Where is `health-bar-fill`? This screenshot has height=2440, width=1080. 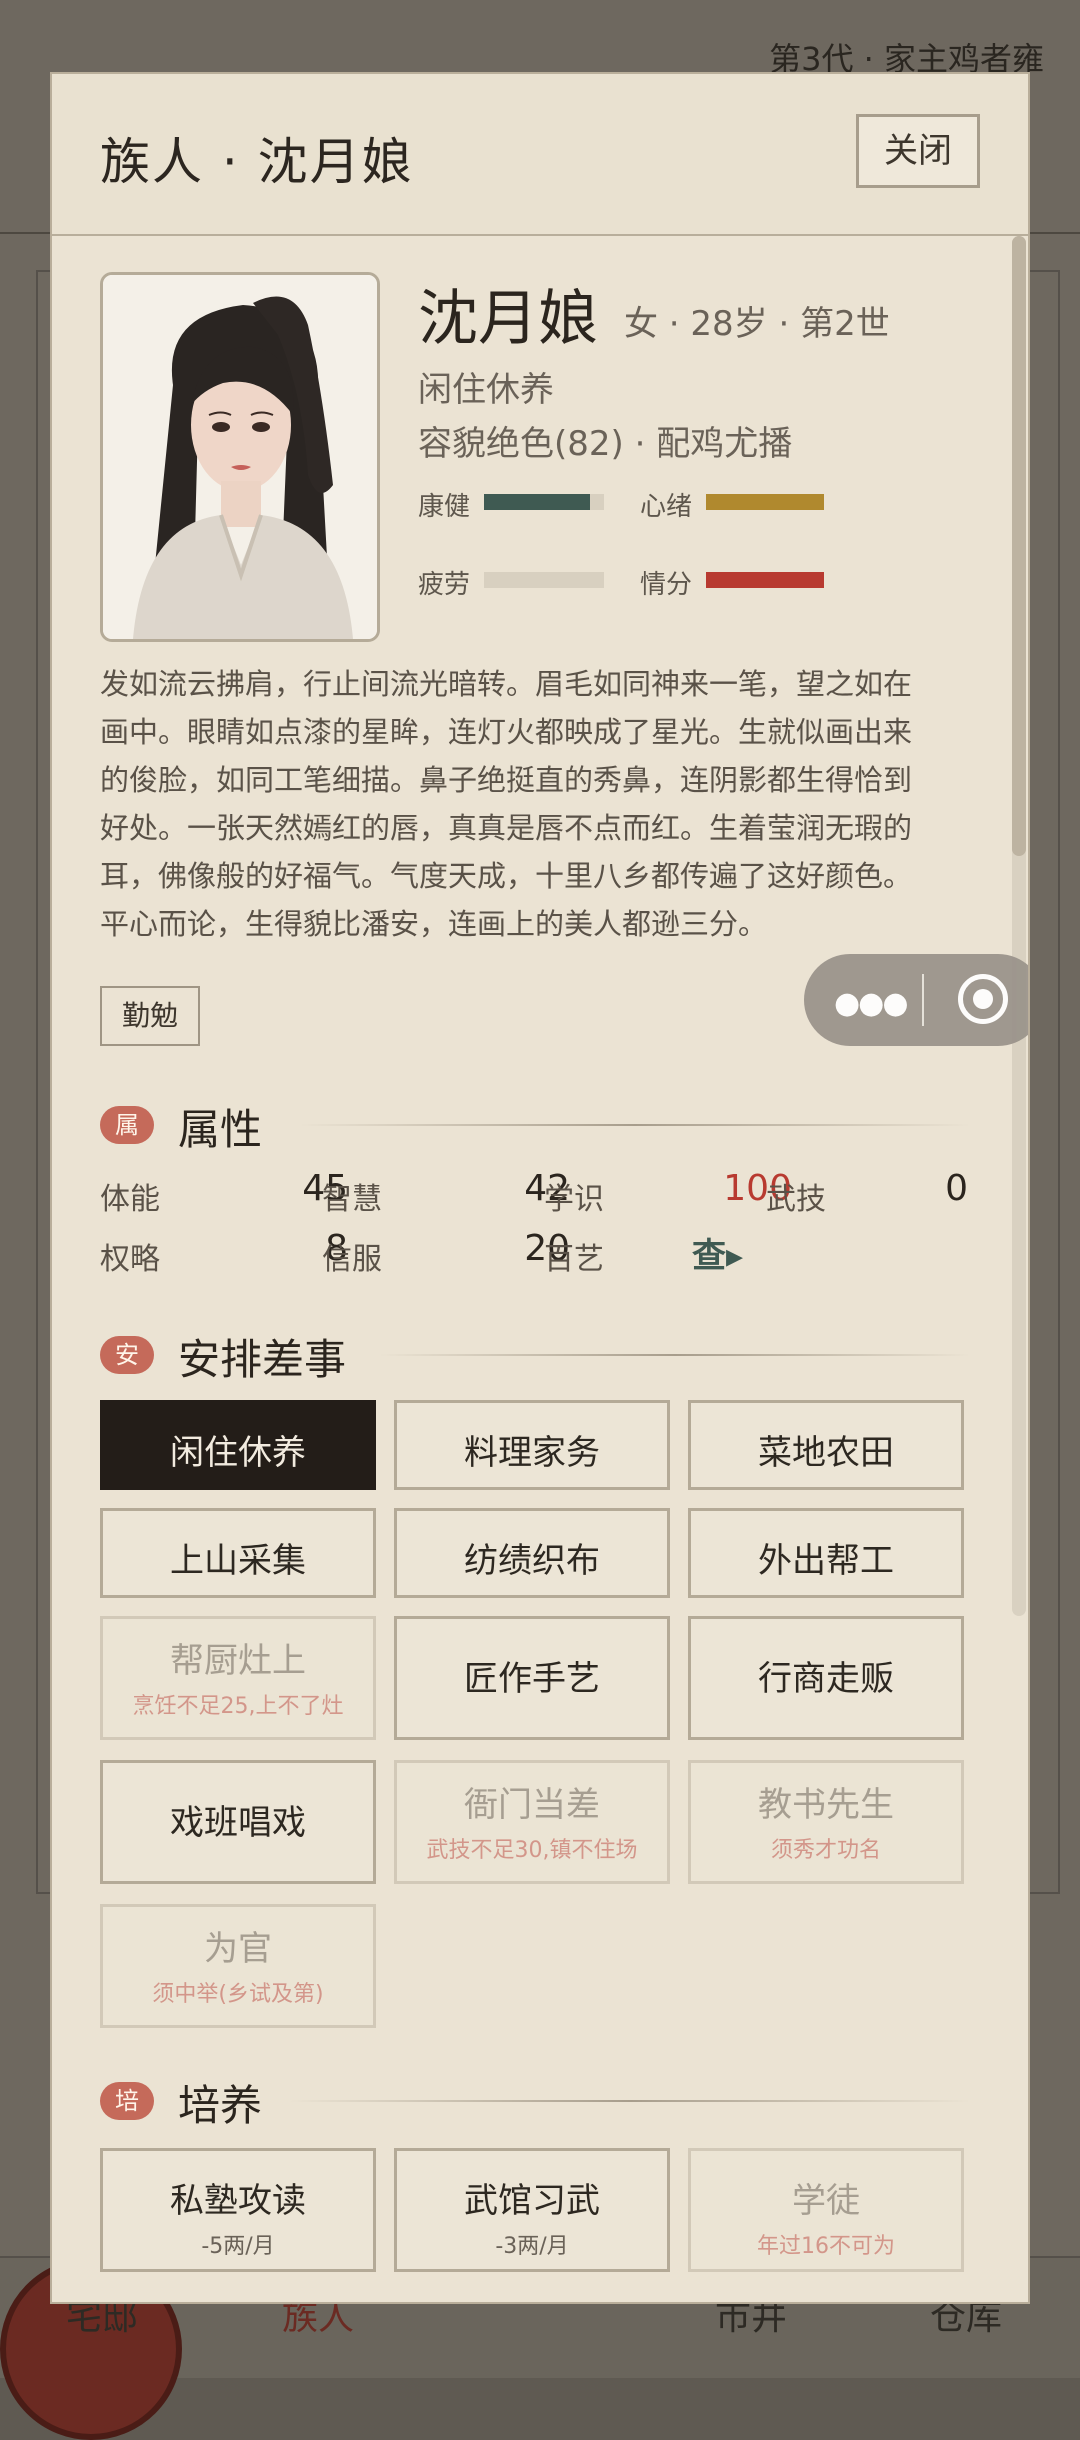 health-bar-fill is located at coordinates (537, 502).